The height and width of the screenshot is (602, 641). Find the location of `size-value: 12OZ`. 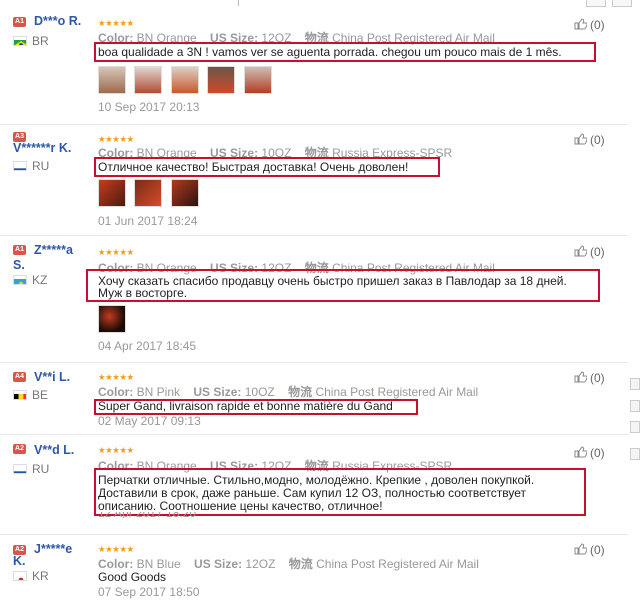

size-value: 12OZ is located at coordinates (260, 564).